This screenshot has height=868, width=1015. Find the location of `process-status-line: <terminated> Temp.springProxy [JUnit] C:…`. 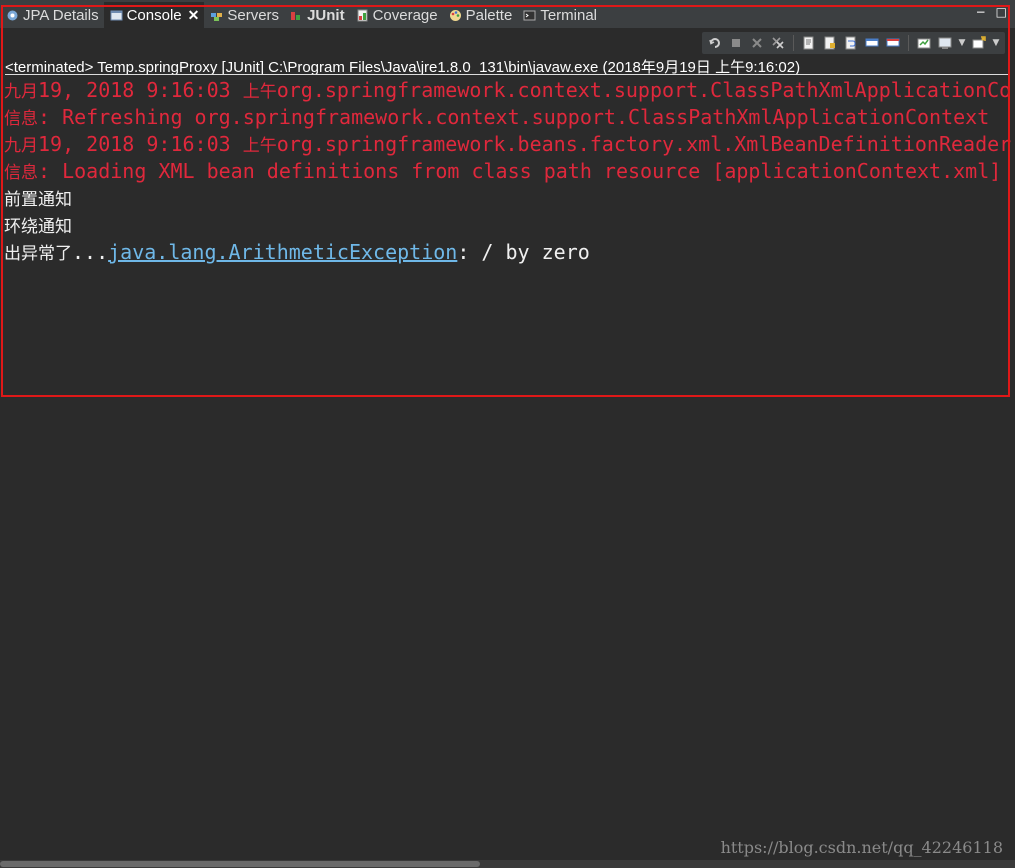

process-status-line: <terminated> Temp.springProxy [JUnit] C:… is located at coordinates (507, 65).